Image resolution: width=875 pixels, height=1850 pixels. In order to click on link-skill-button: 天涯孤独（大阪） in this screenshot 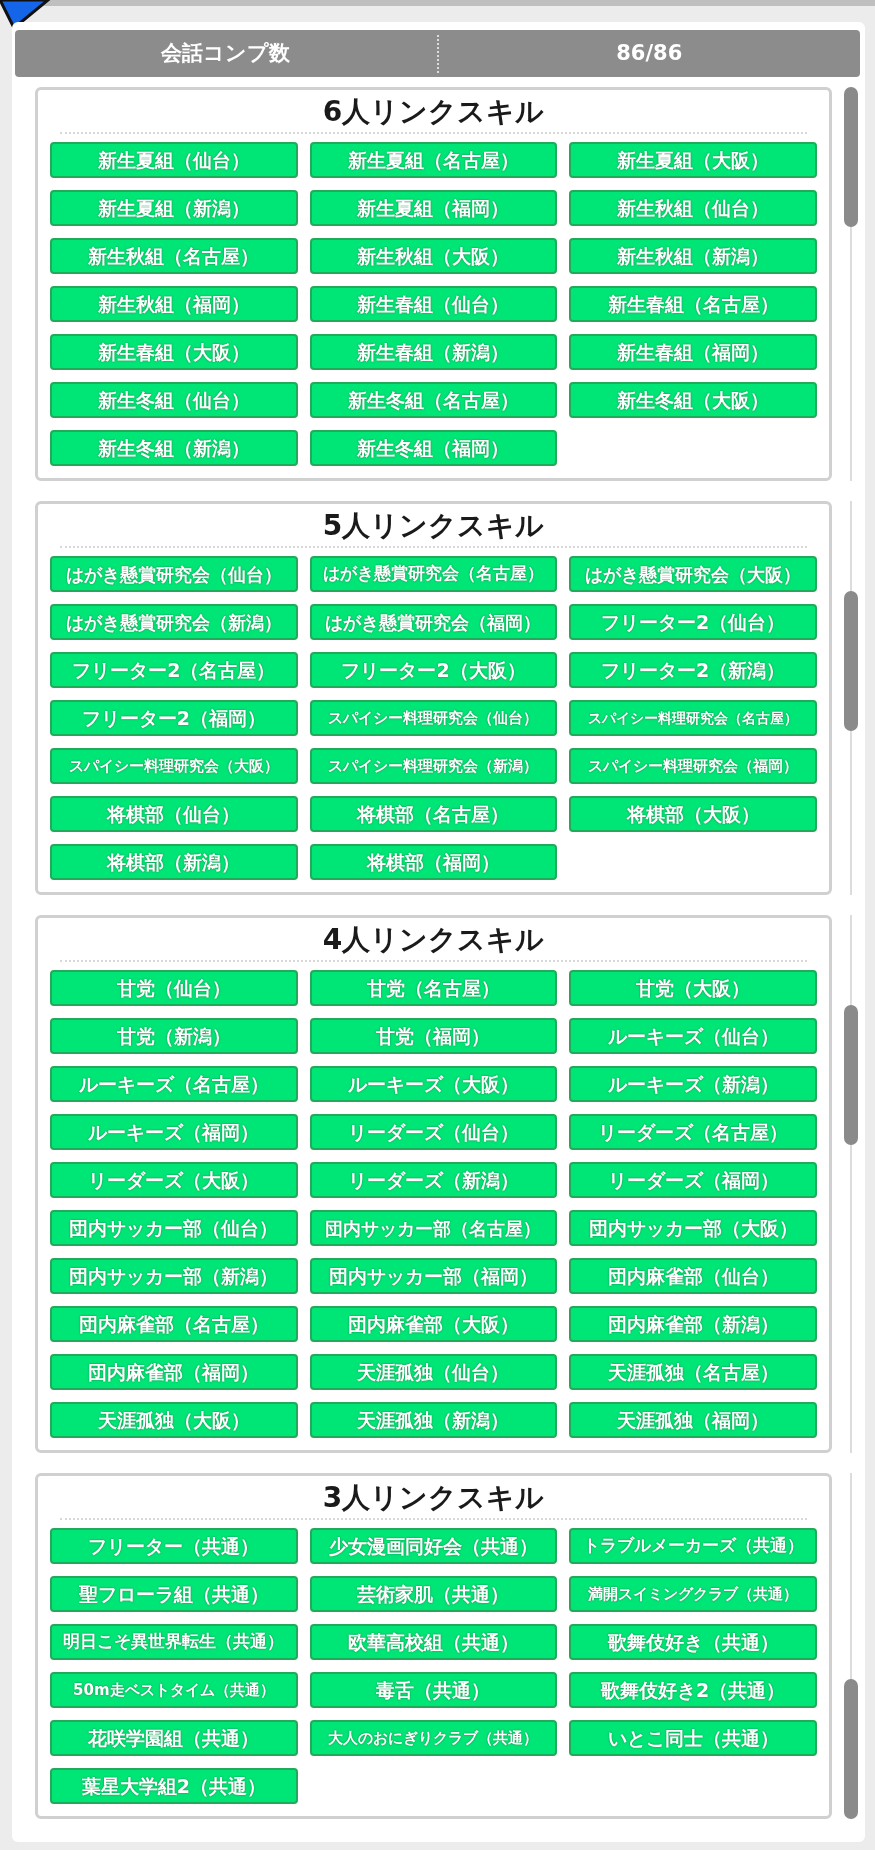, I will do `click(174, 1420)`.